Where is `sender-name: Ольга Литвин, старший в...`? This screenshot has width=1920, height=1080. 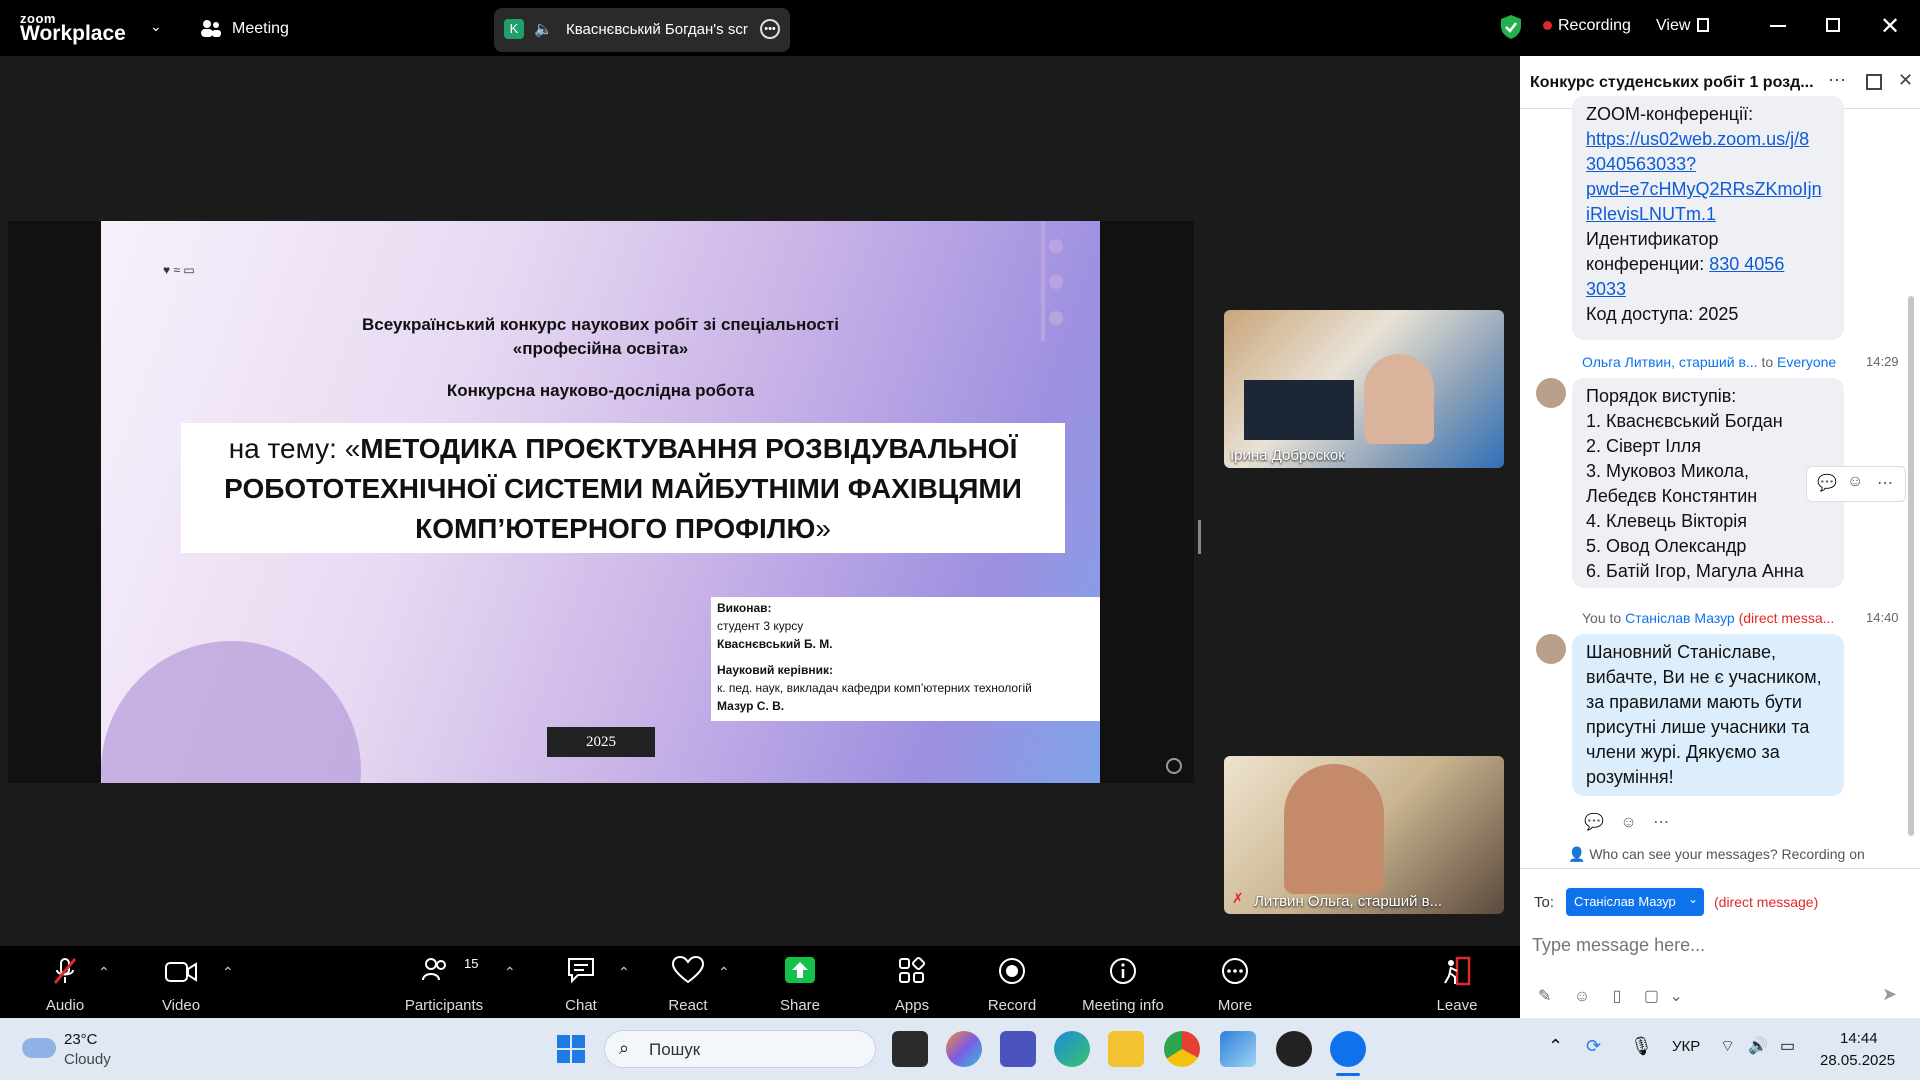
sender-name: Ольга Литвин, старший в... is located at coordinates (1670, 362).